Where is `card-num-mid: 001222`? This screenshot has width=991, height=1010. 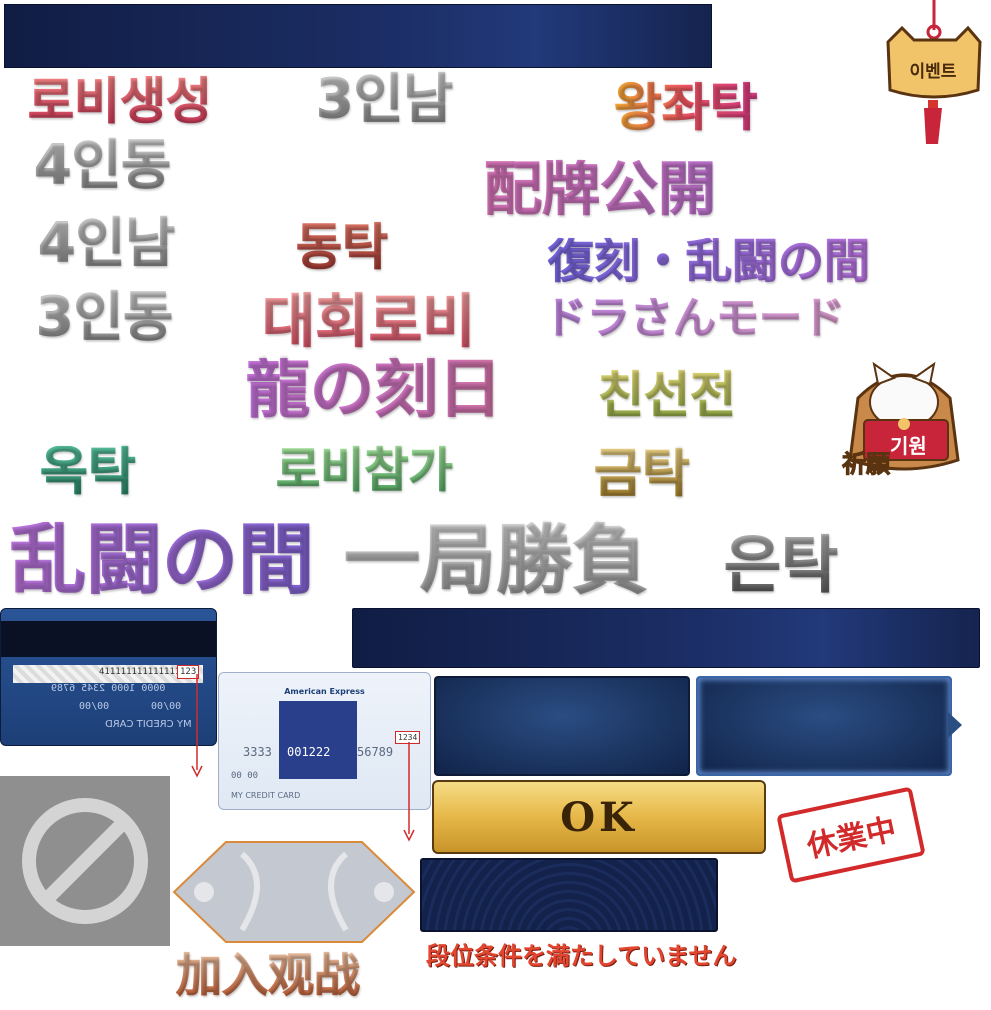
card-num-mid: 001222 is located at coordinates (309, 752).